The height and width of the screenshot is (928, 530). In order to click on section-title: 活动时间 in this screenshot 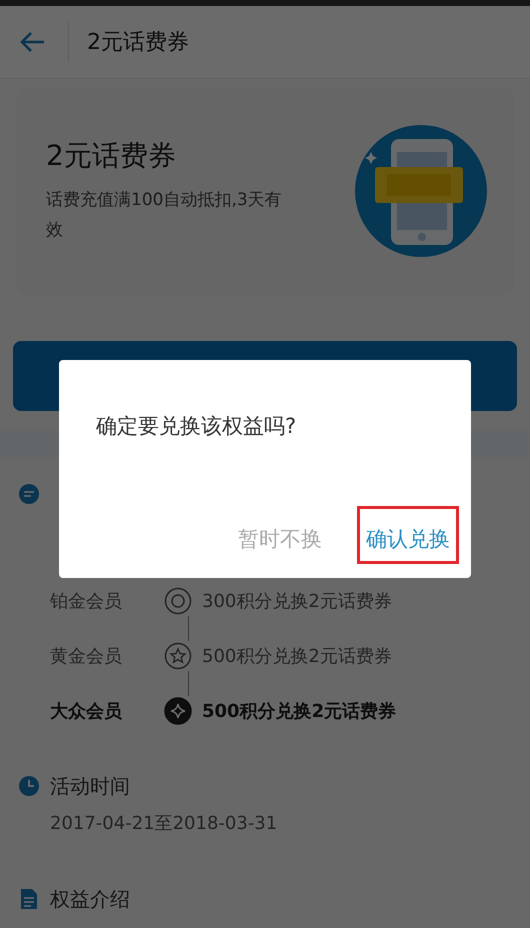, I will do `click(90, 786)`.